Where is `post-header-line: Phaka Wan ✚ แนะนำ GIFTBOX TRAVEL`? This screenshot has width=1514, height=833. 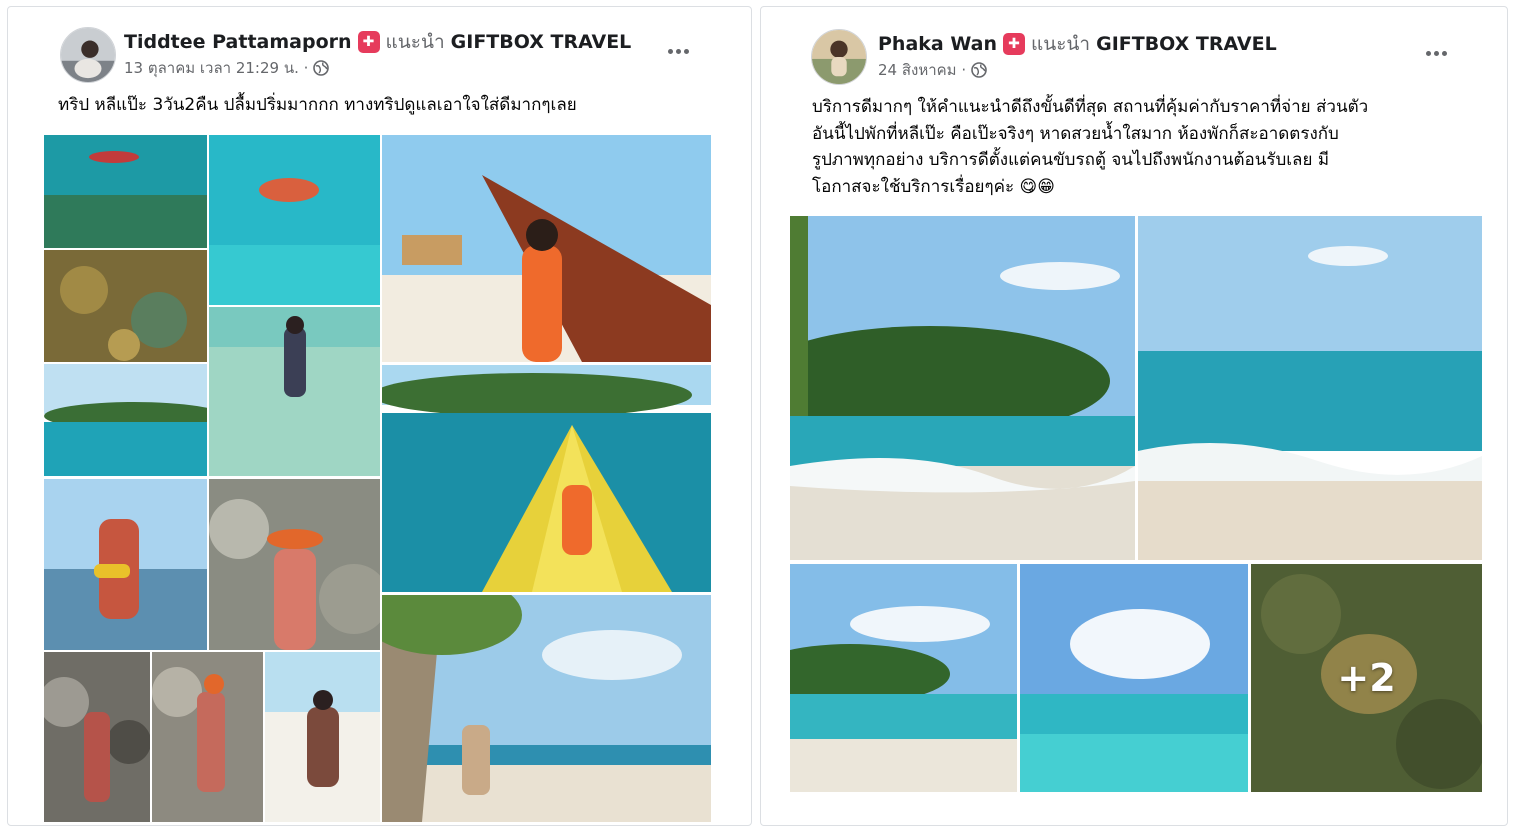 post-header-line: Phaka Wan ✚ แนะนำ GIFTBOX TRAVEL is located at coordinates (1077, 44).